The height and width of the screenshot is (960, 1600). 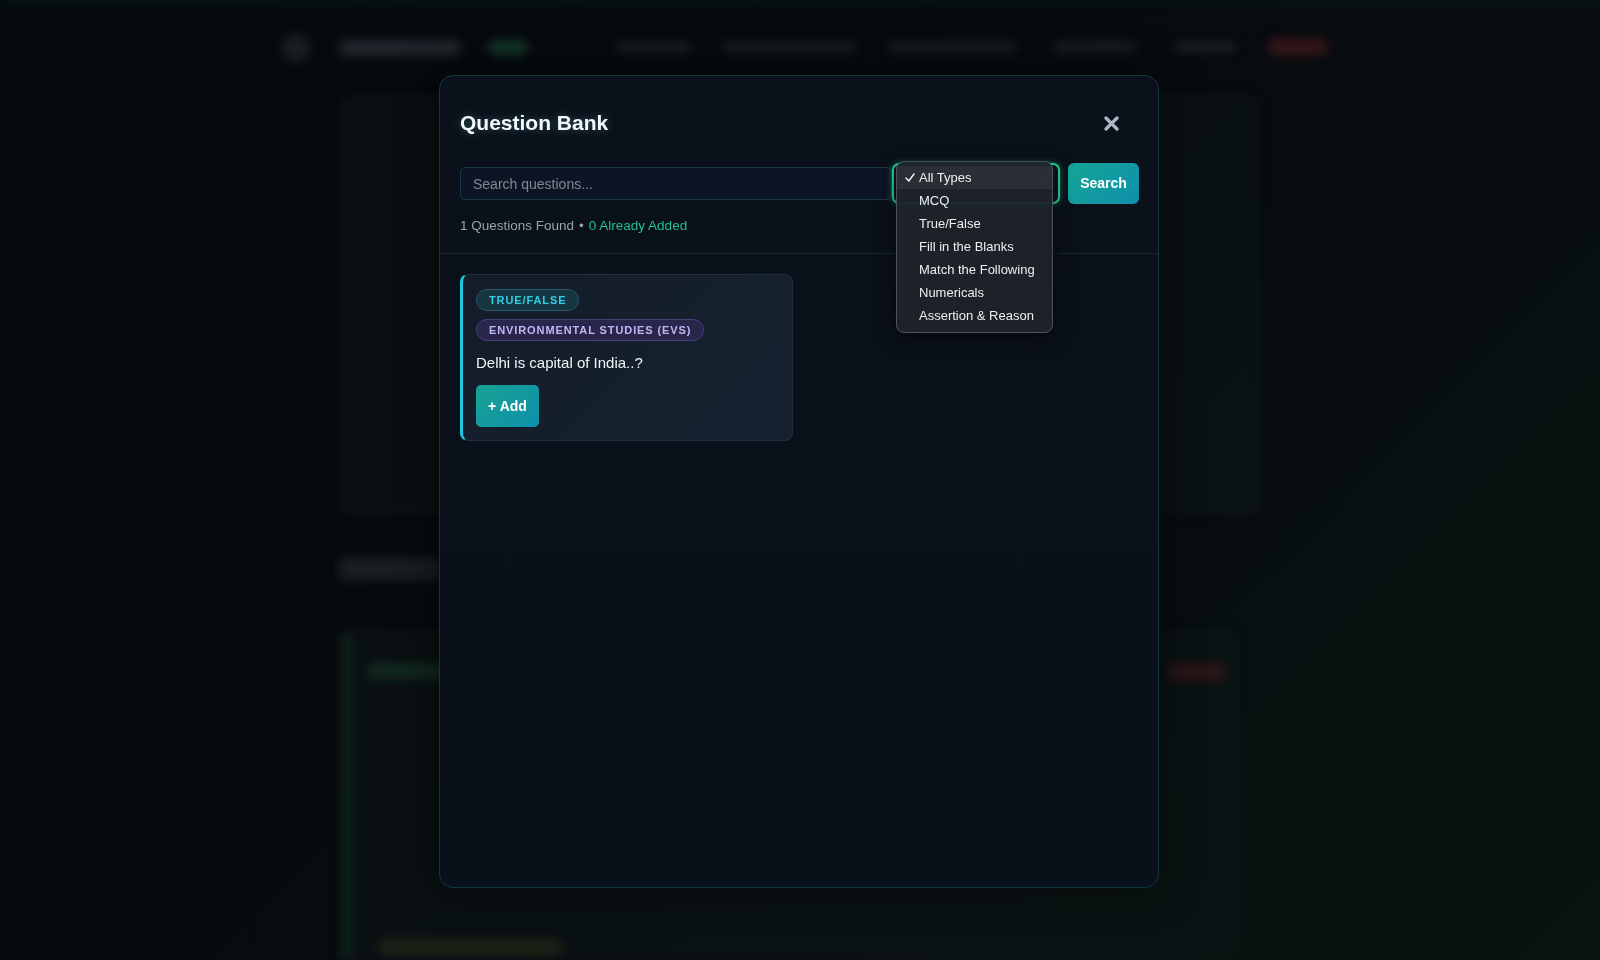 I want to click on question-text: Delhi is capital of India..?, so click(x=559, y=363).